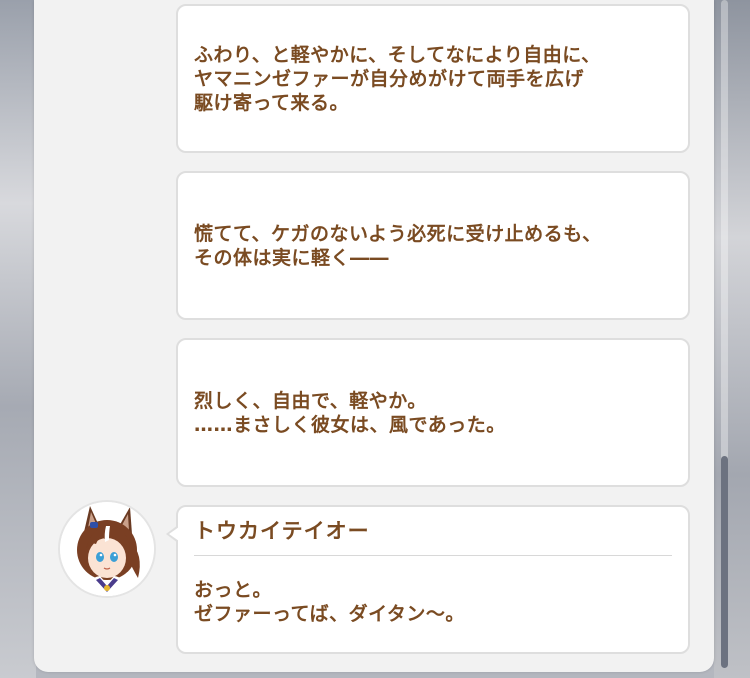  I want to click on narration-text: 慌てて、ケガのないよう必死に受け止めるも、 その体は実に軽く――, so click(398, 245).